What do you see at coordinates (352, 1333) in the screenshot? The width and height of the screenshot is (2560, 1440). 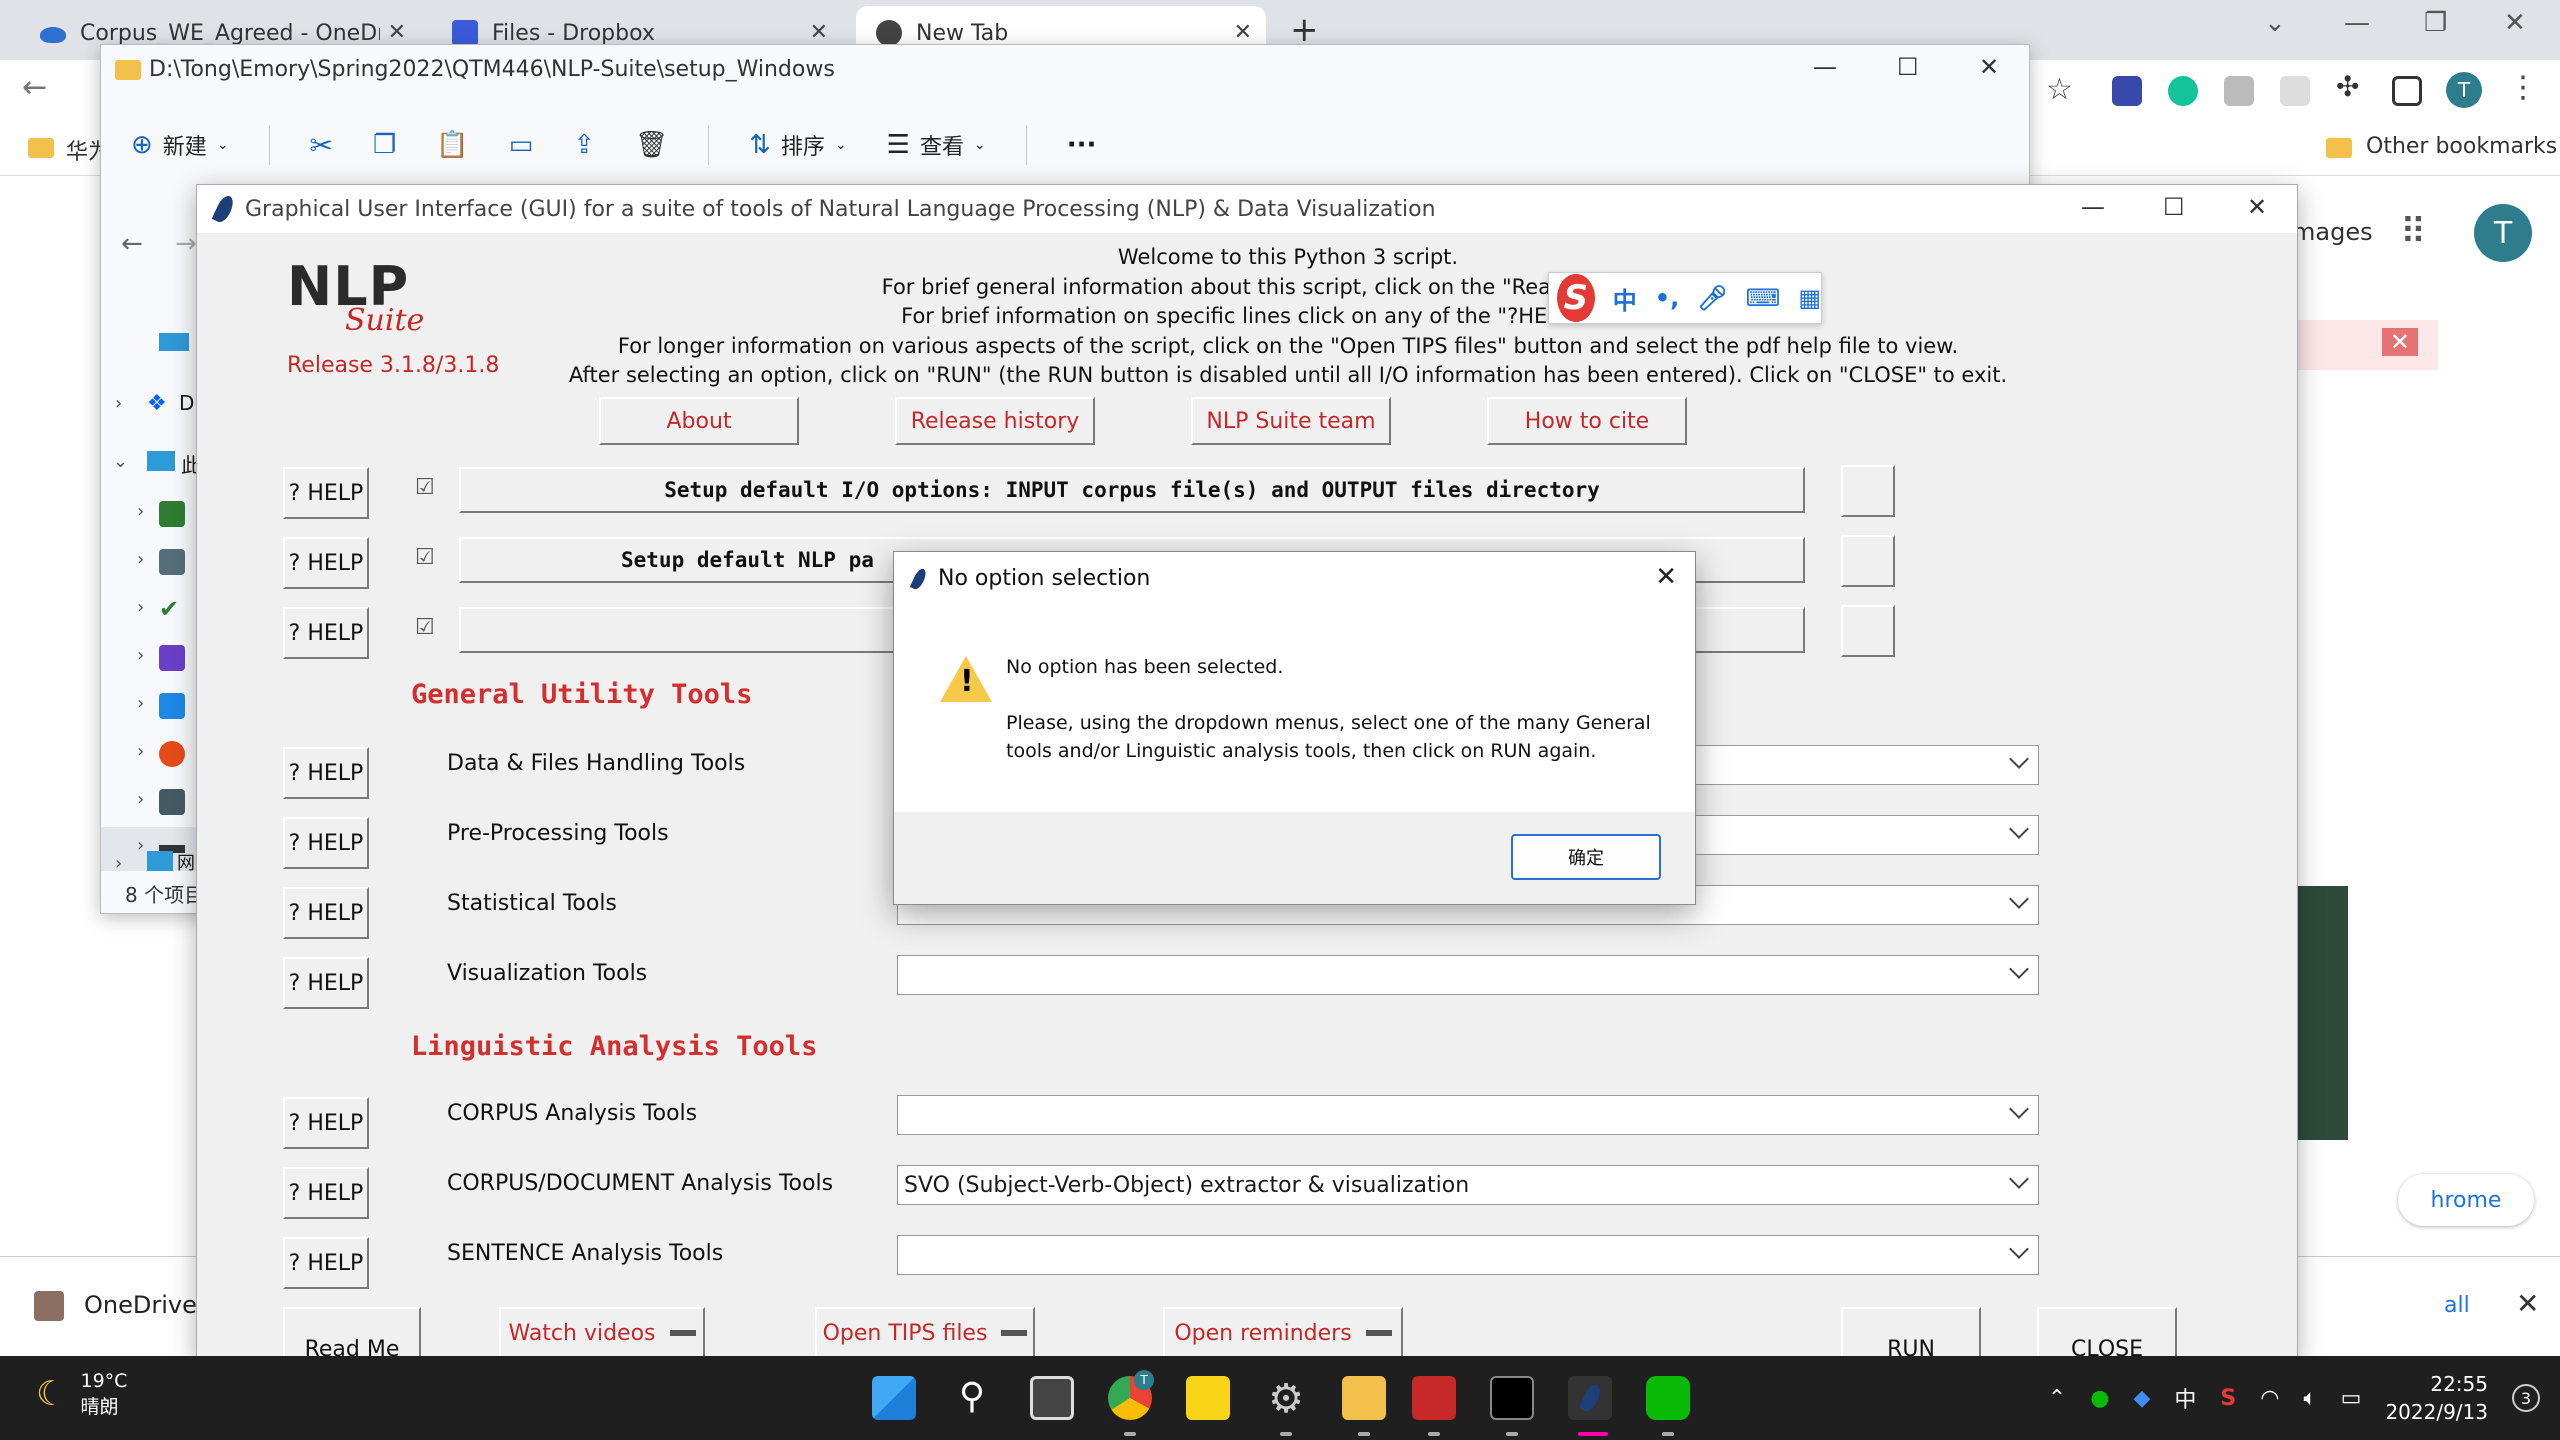 I see `read-me-button: Read Me` at bounding box center [352, 1333].